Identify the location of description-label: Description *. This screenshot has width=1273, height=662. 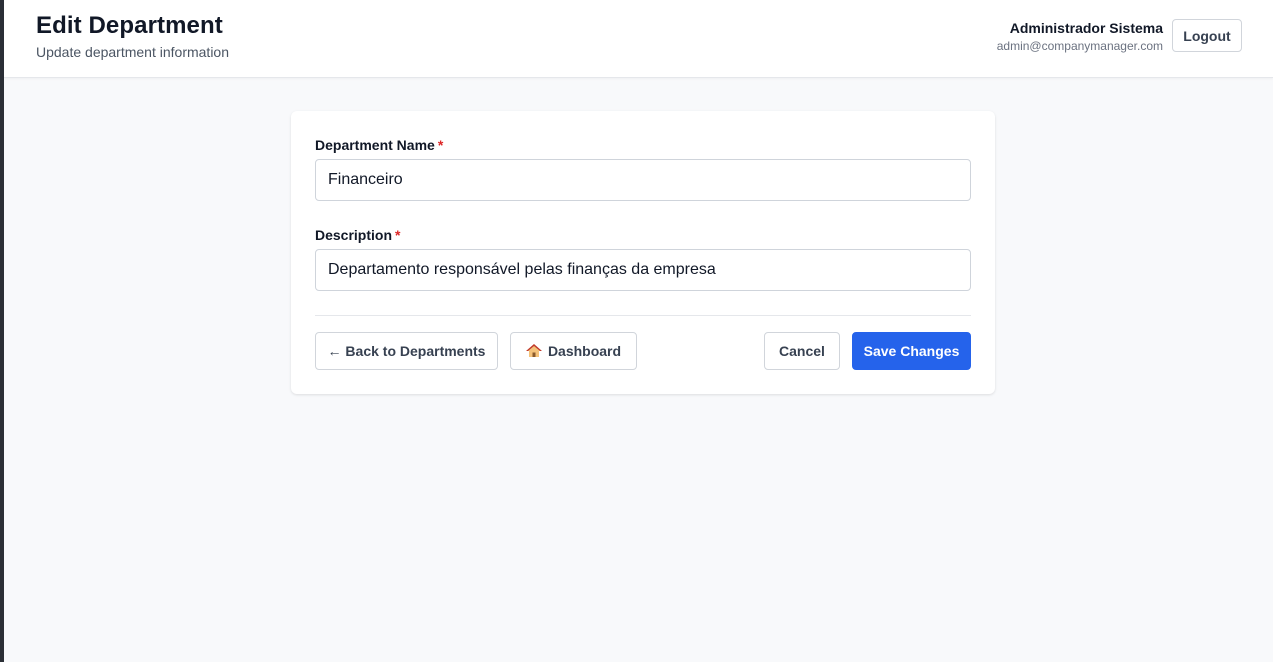
(357, 235).